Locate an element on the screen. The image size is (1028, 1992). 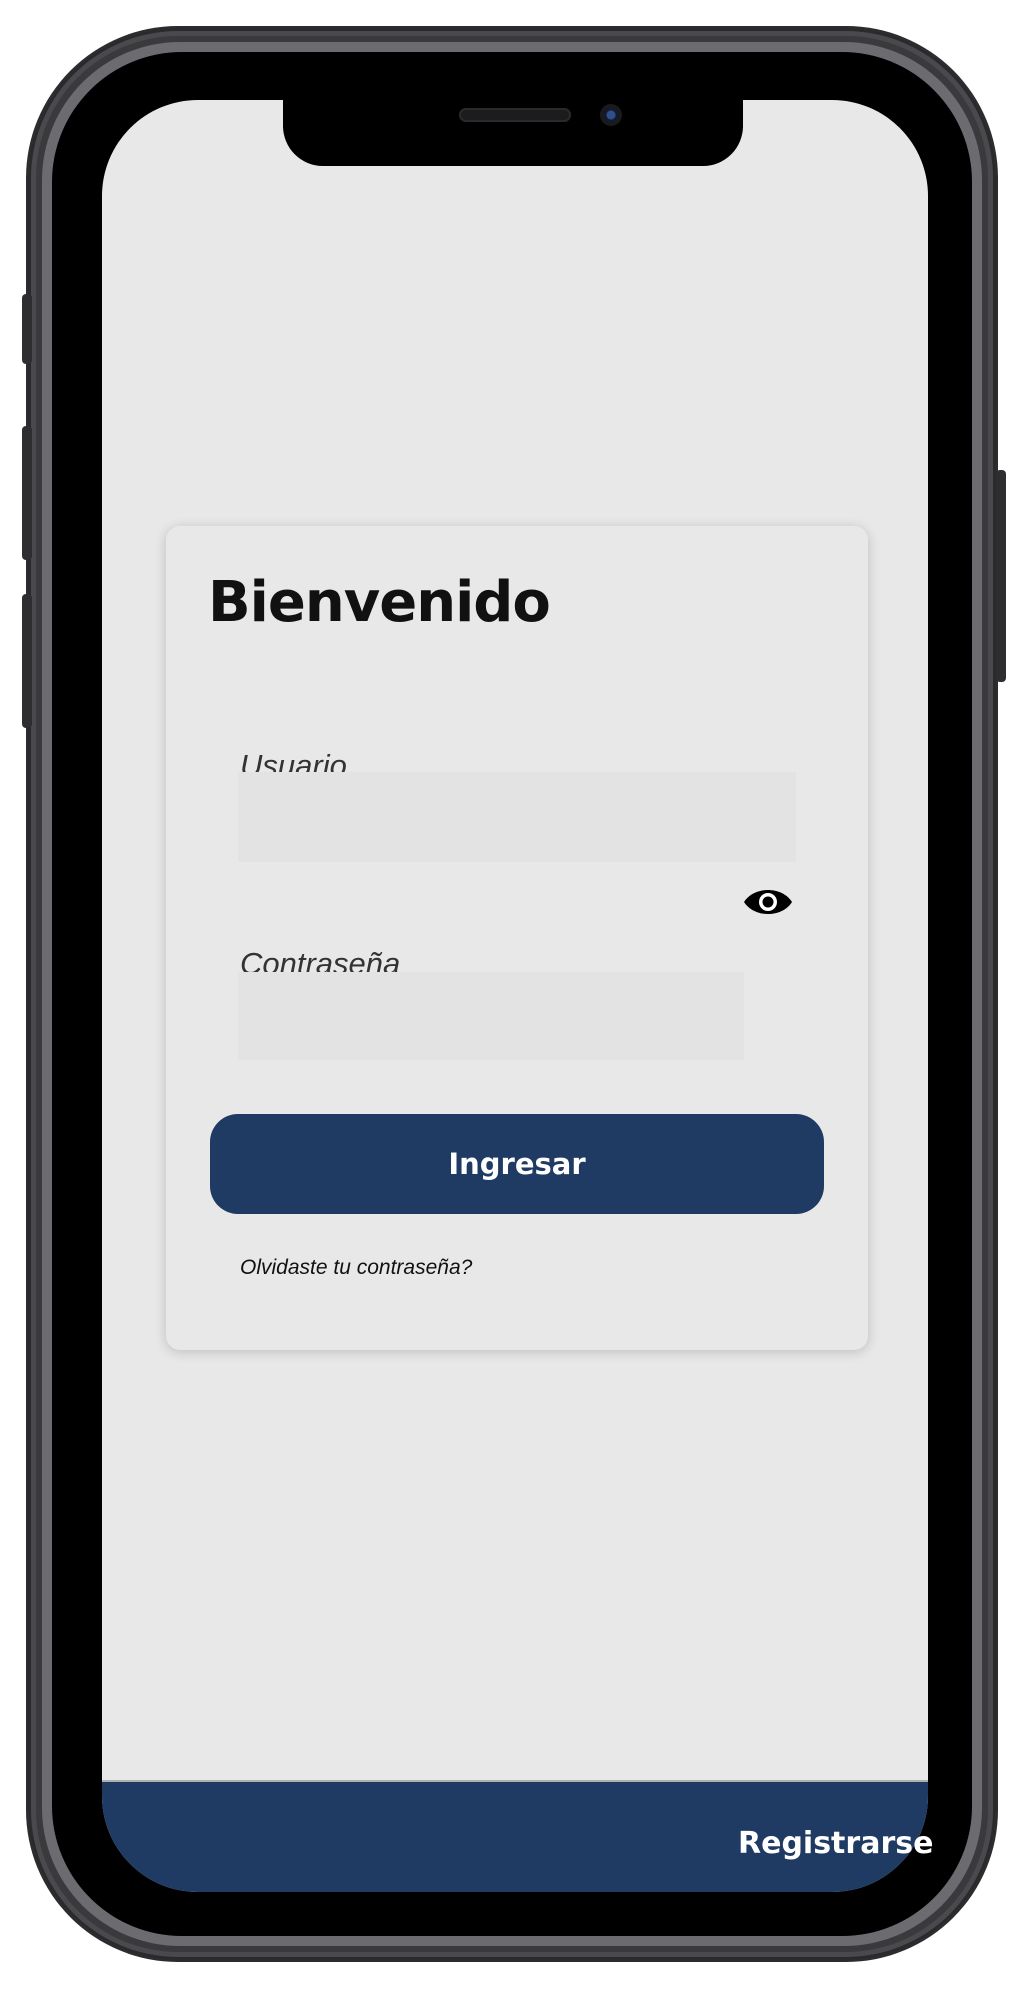
silent-switch is located at coordinates (27, 329).